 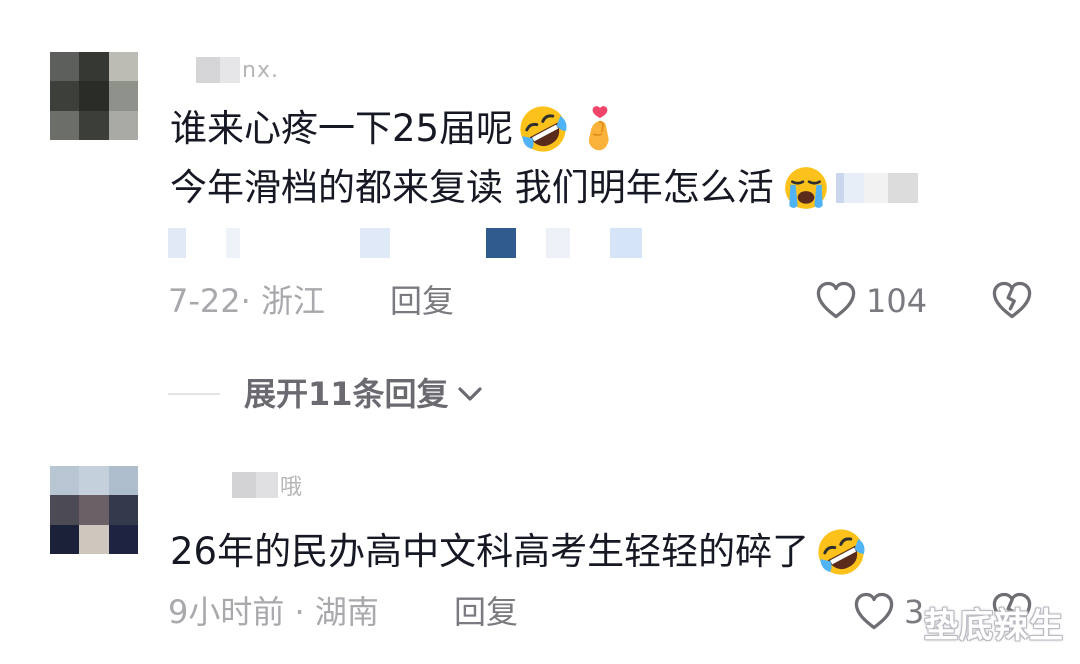 What do you see at coordinates (472, 187) in the screenshot?
I see `comment-text: 今年滑档的都来复读 我们明年怎么活` at bounding box center [472, 187].